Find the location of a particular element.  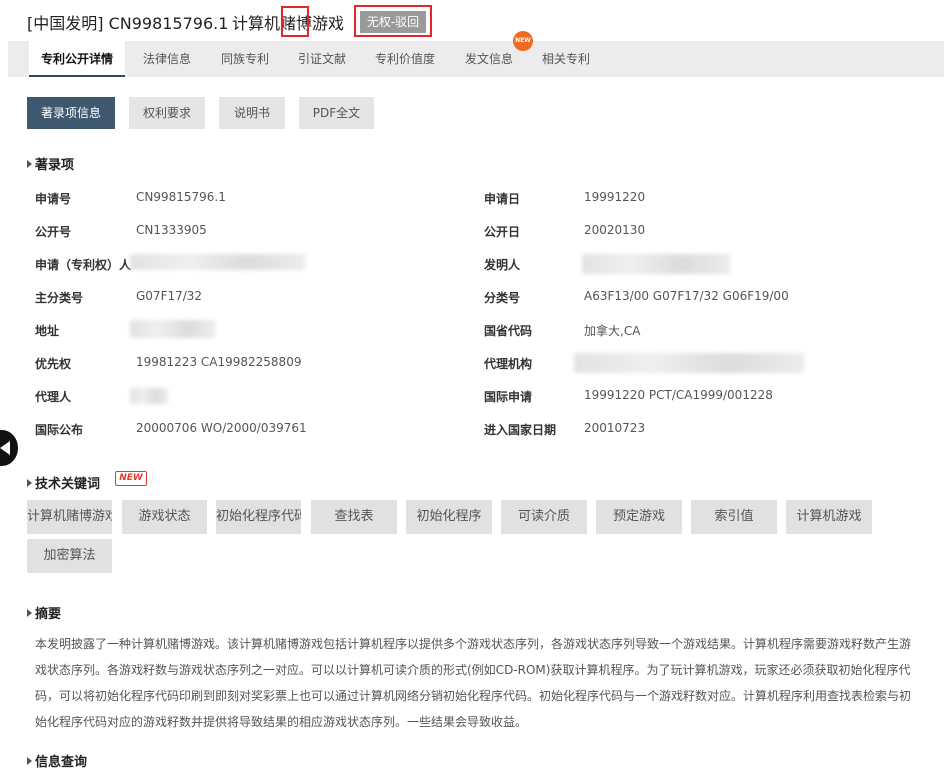

keyword-chip: 计算机游戏 is located at coordinates (829, 517).